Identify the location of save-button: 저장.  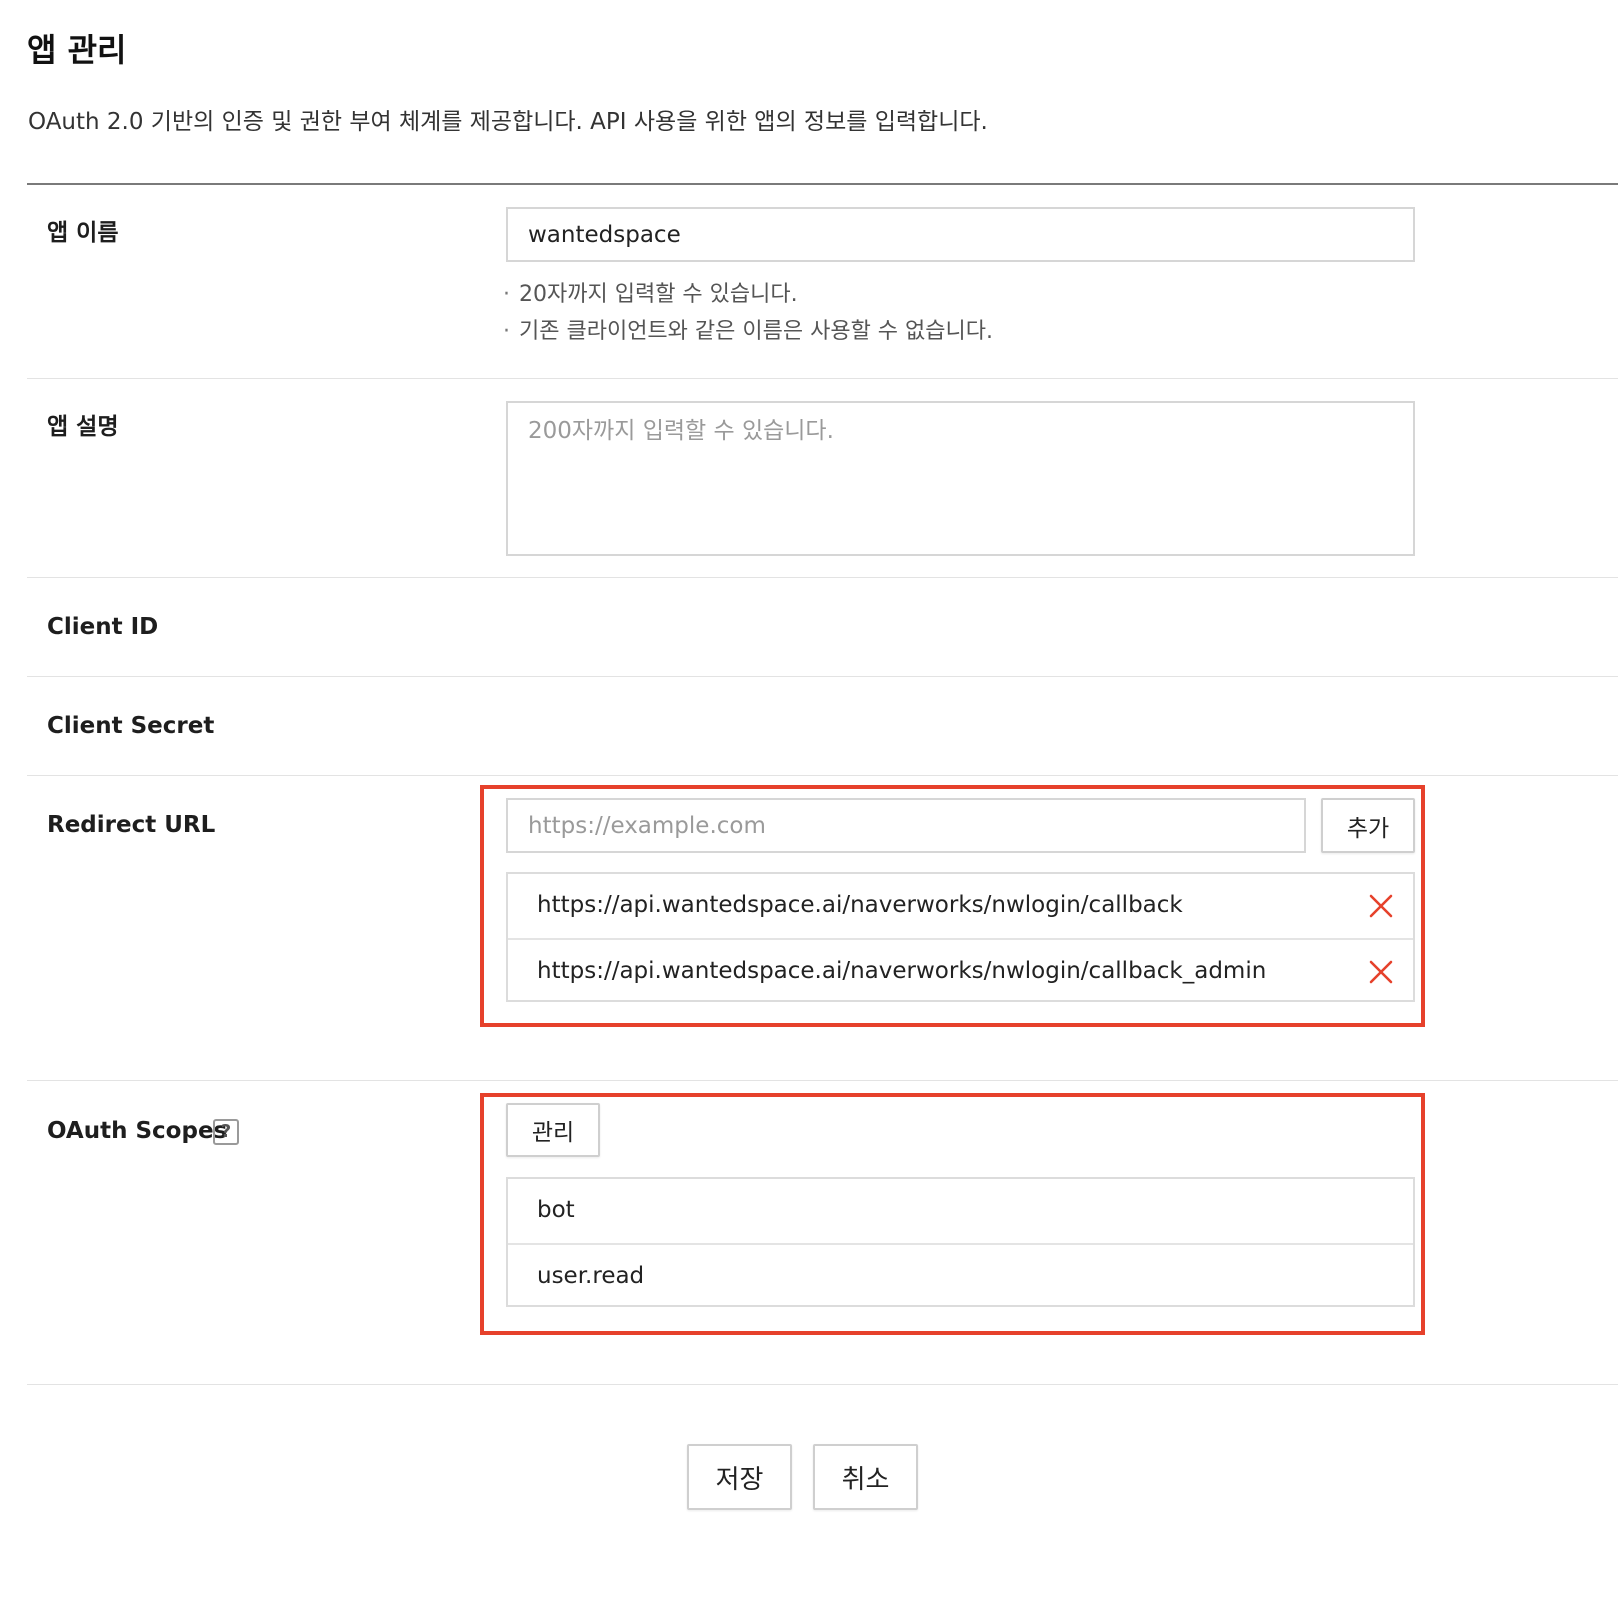
(739, 1477).